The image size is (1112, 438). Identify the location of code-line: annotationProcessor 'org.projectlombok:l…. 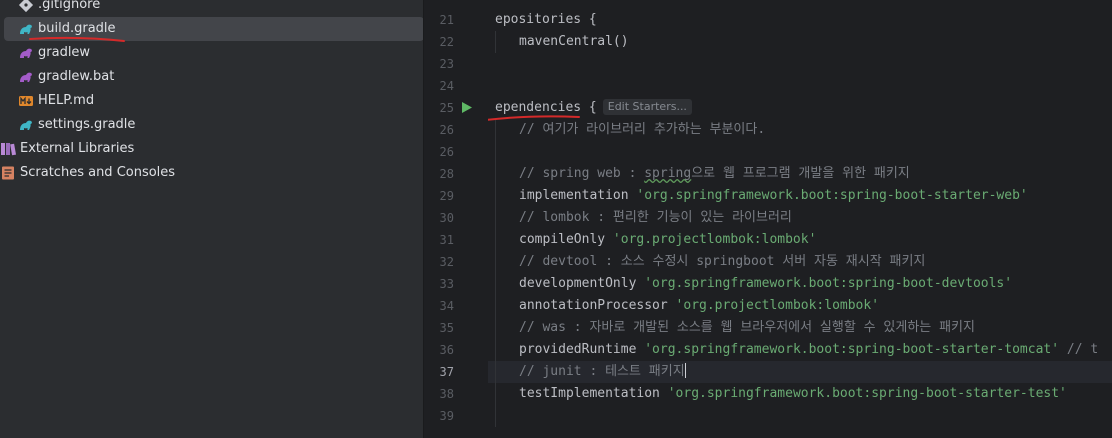
(687, 306).